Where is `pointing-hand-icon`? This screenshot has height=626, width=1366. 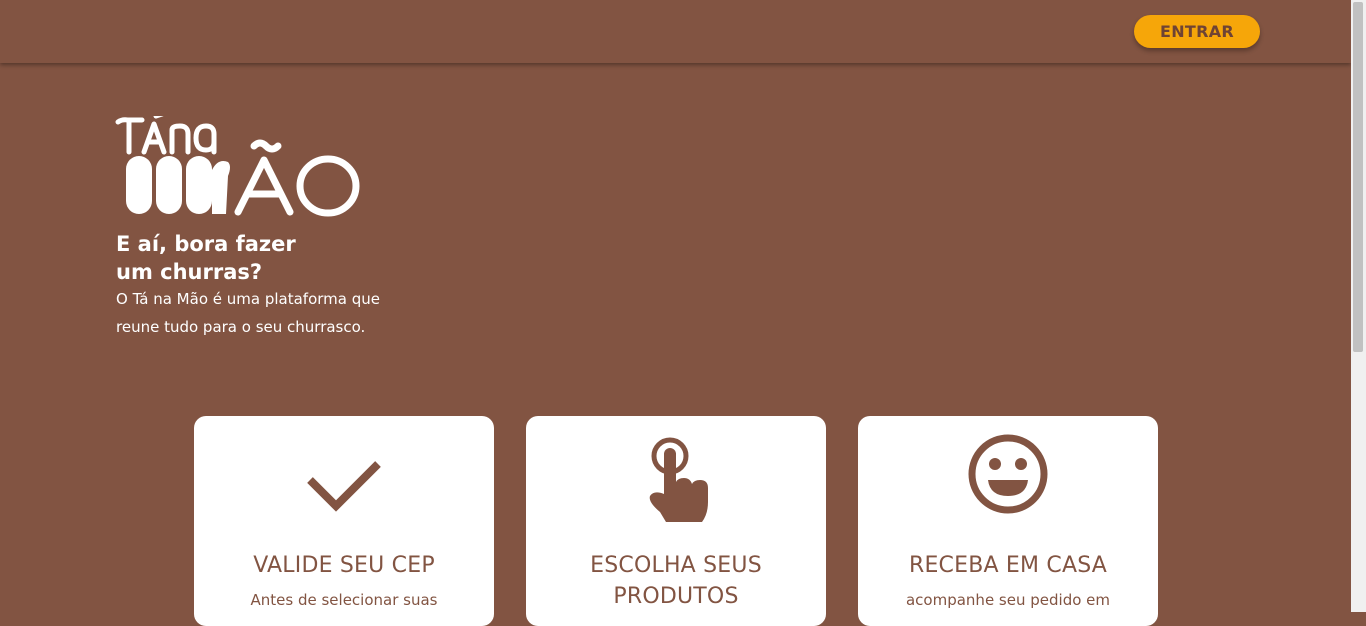
pointing-hand-icon is located at coordinates (678, 479).